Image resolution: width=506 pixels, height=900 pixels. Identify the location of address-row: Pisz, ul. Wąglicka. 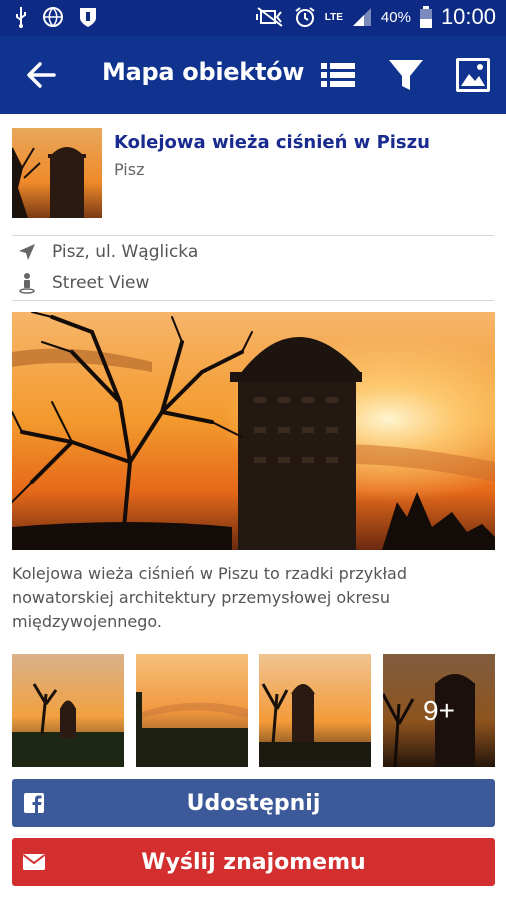
(253, 252).